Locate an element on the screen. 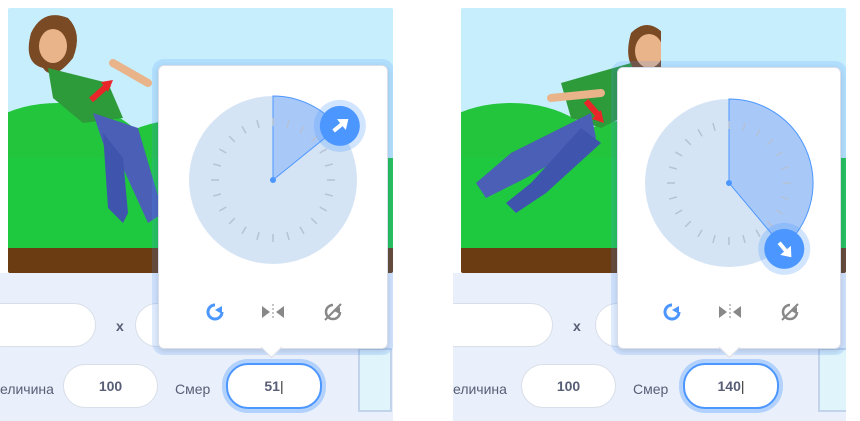 Image resolution: width=860 pixels, height=421 pixels. direction-value: 140 is located at coordinates (729, 386).